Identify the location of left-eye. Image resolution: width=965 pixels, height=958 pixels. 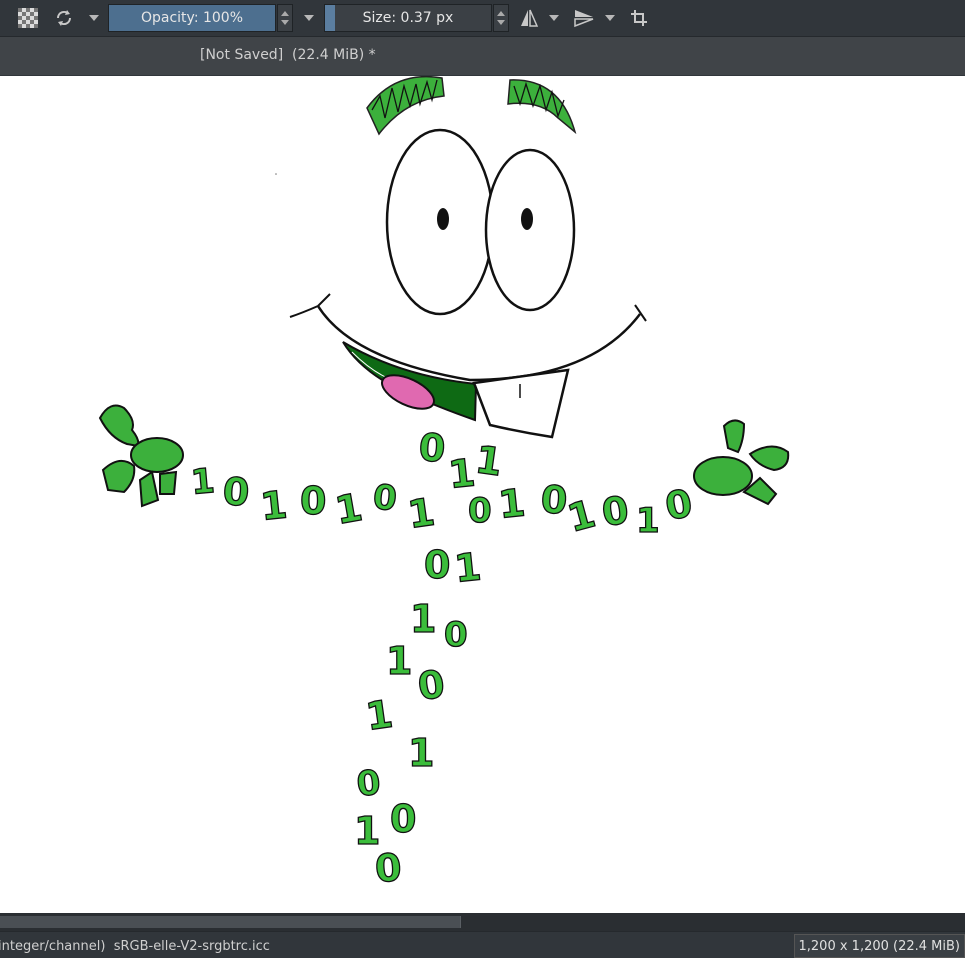
(440, 222).